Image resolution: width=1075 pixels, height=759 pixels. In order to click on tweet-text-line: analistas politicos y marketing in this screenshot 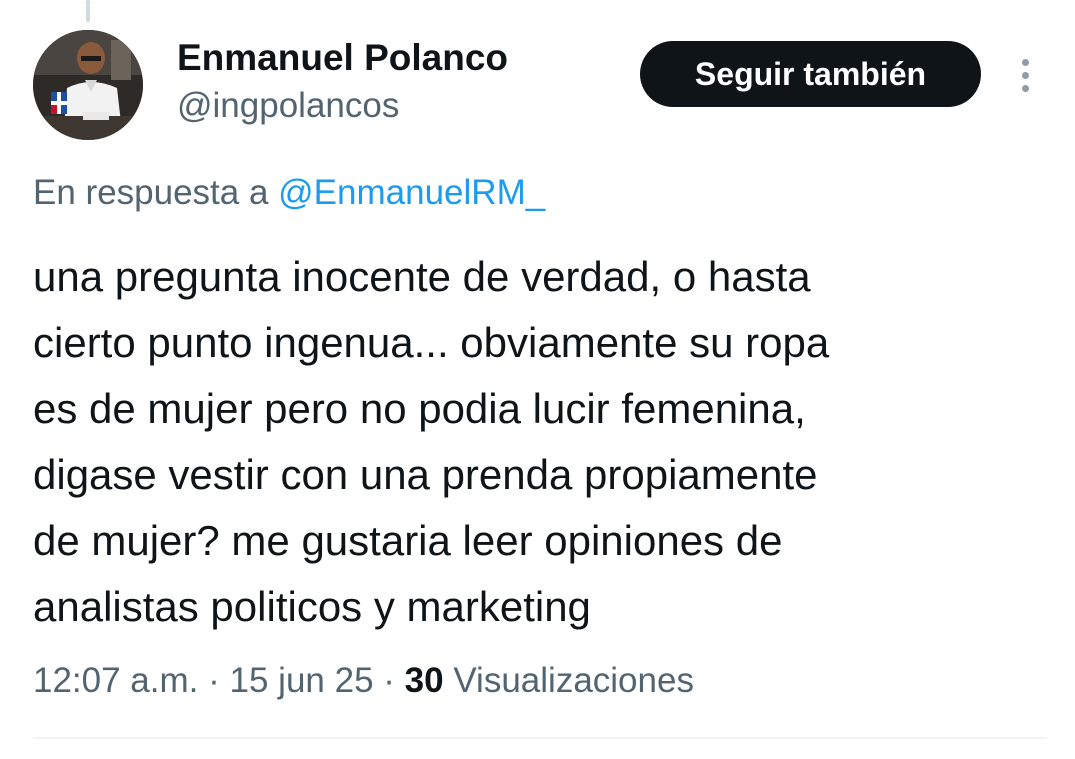, I will do `click(312, 606)`.